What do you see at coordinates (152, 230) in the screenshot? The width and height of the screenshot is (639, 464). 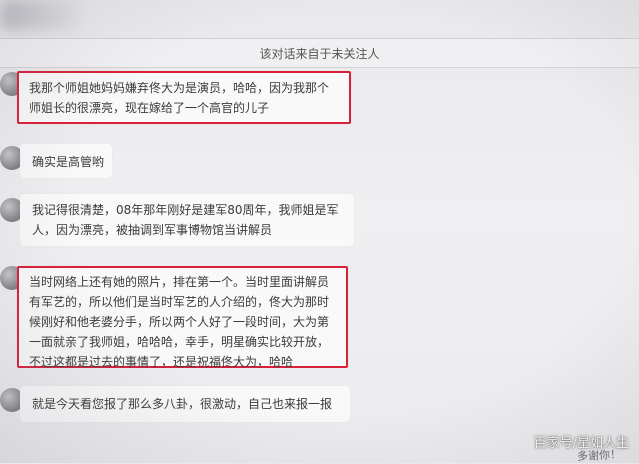 I see `message-line: 人，因为漂亮，被抽调到军事博物馆当讲解员` at bounding box center [152, 230].